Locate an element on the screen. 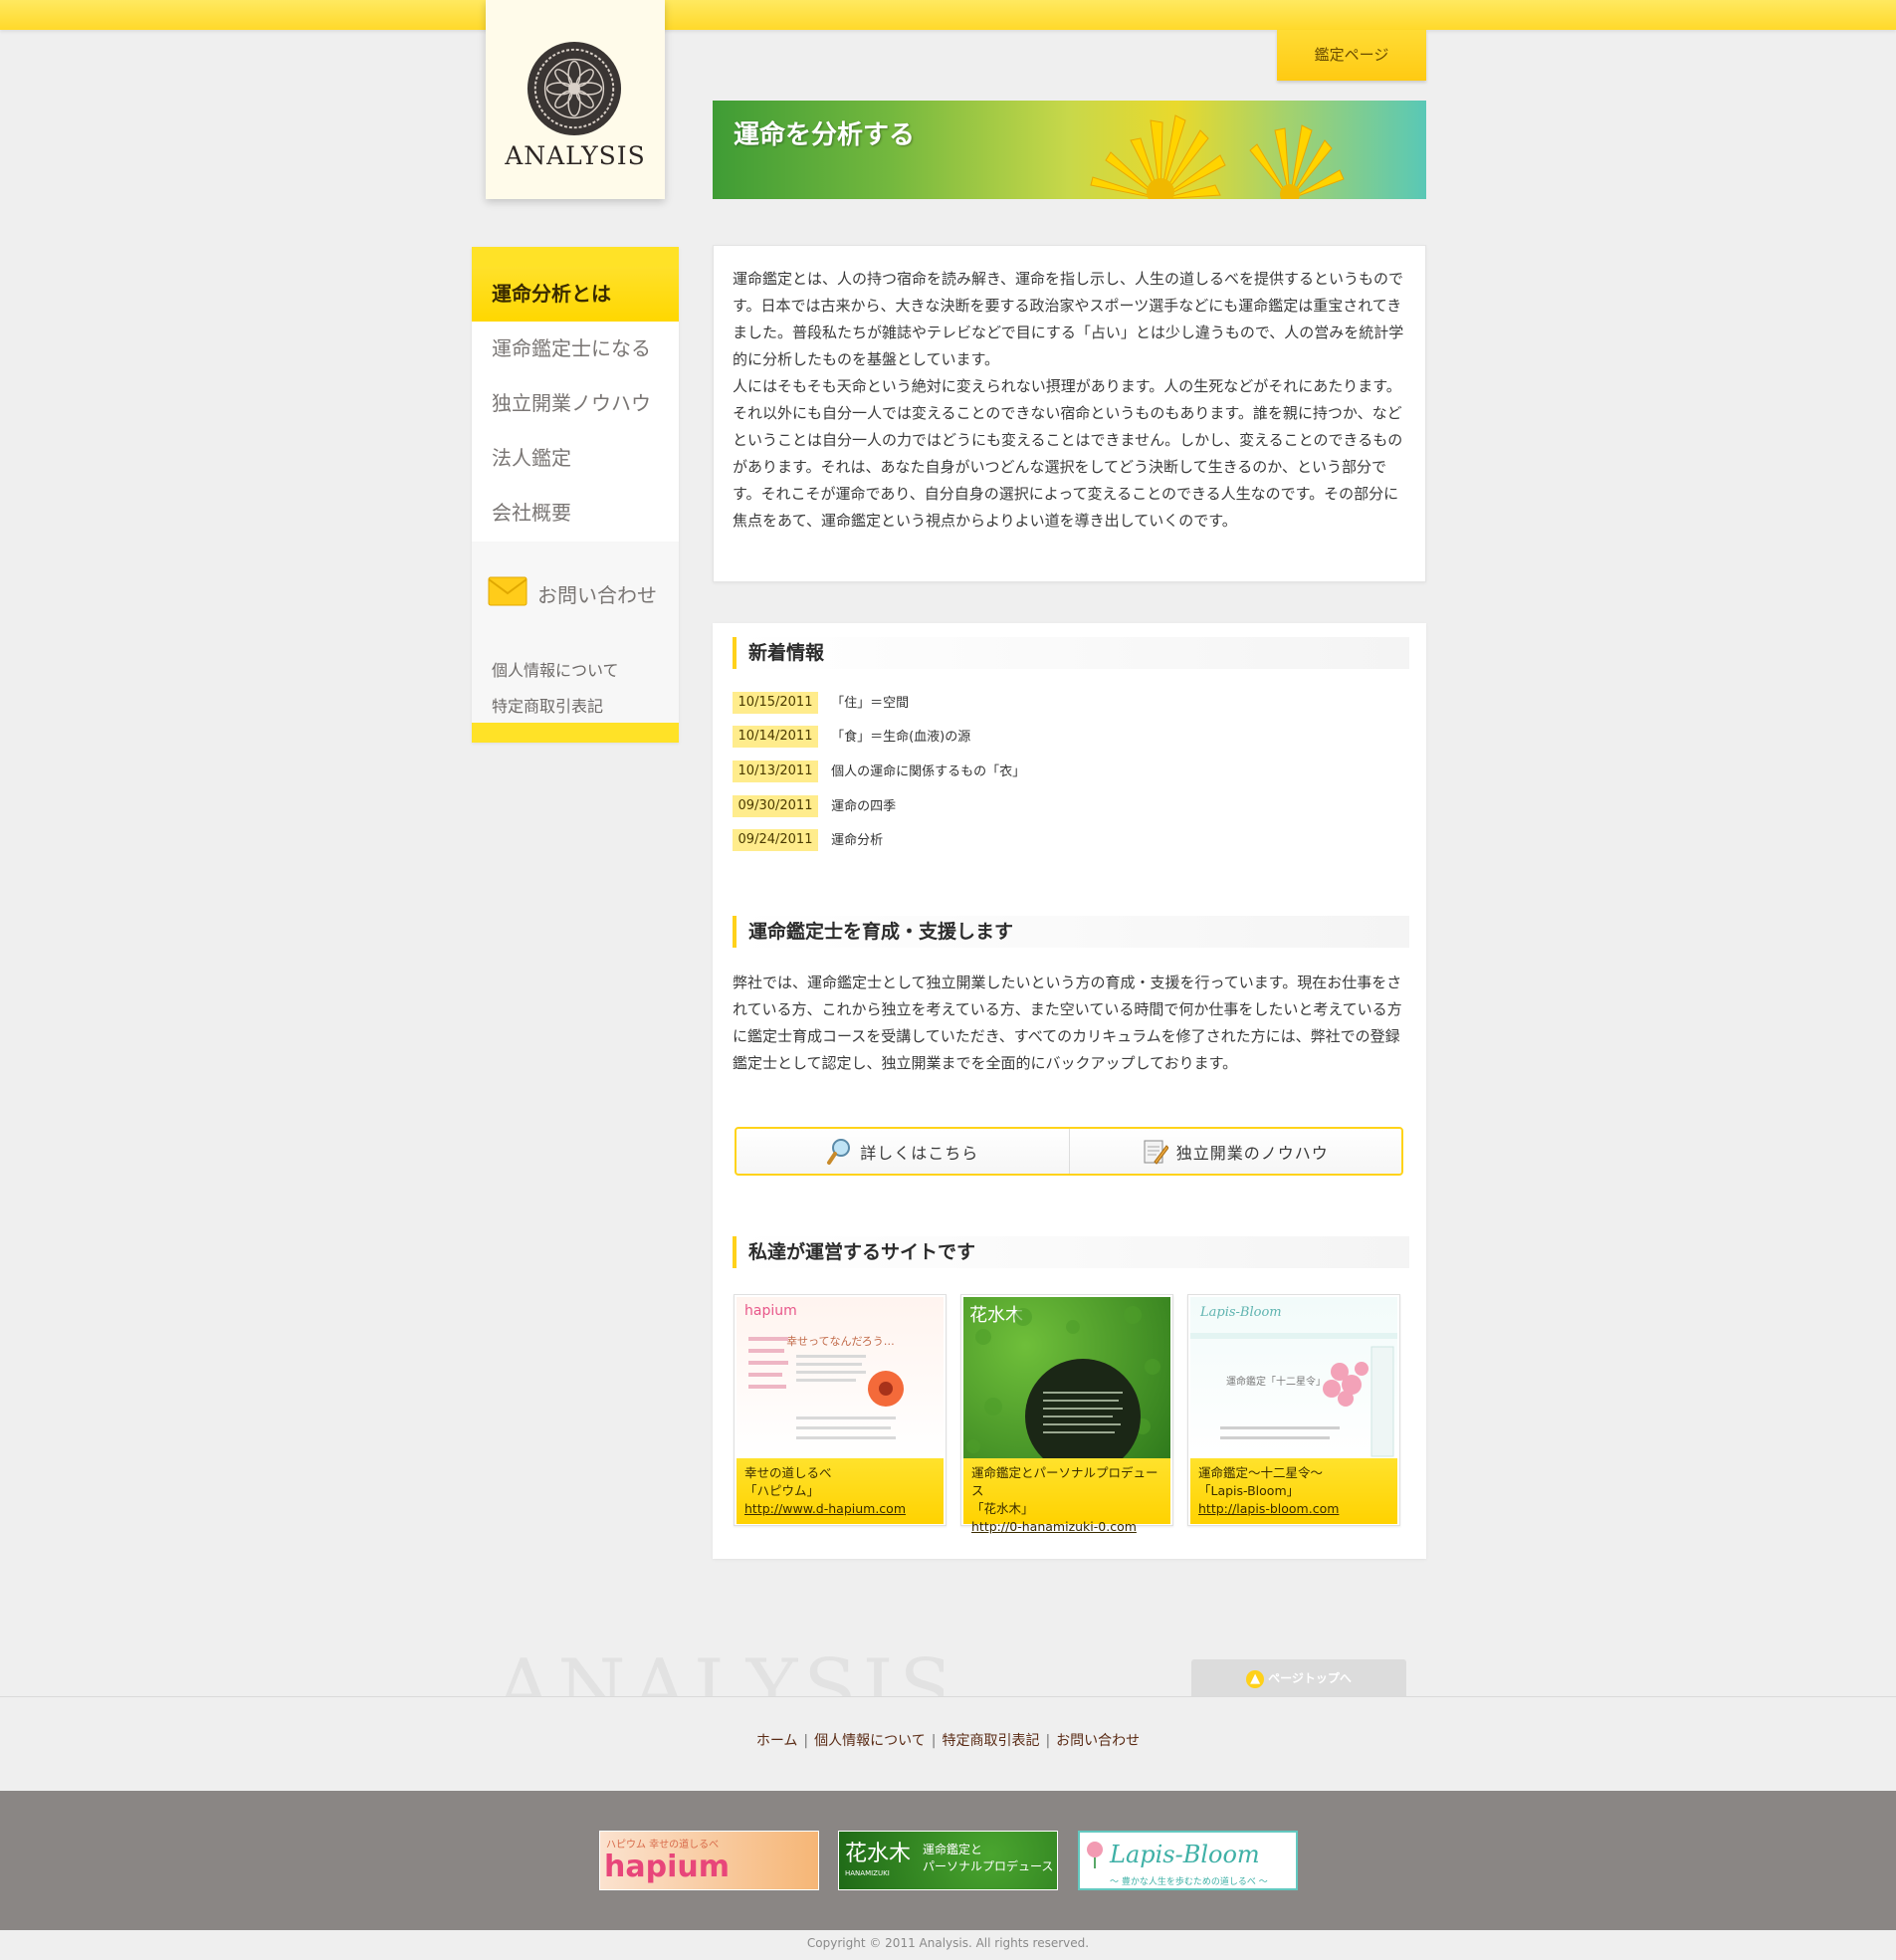 This screenshot has height=1960, width=1896. banner-brand: Lapis-Bloom is located at coordinates (1185, 1855).